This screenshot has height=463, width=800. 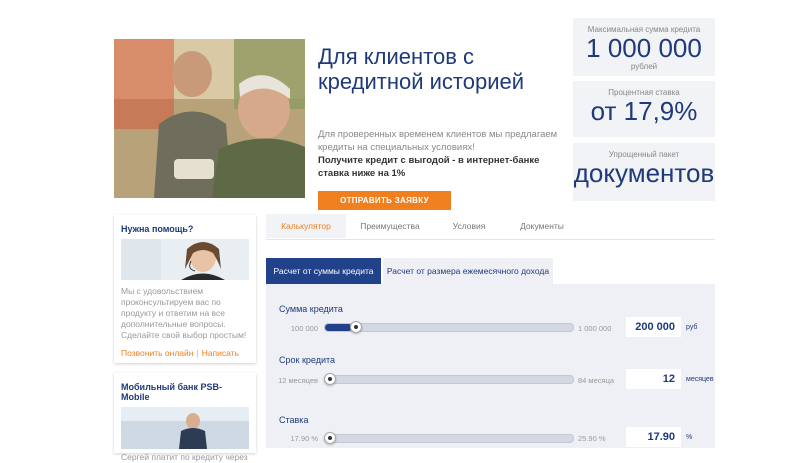 What do you see at coordinates (592, 438) in the screenshot?
I see `rate-max: 25.90 %` at bounding box center [592, 438].